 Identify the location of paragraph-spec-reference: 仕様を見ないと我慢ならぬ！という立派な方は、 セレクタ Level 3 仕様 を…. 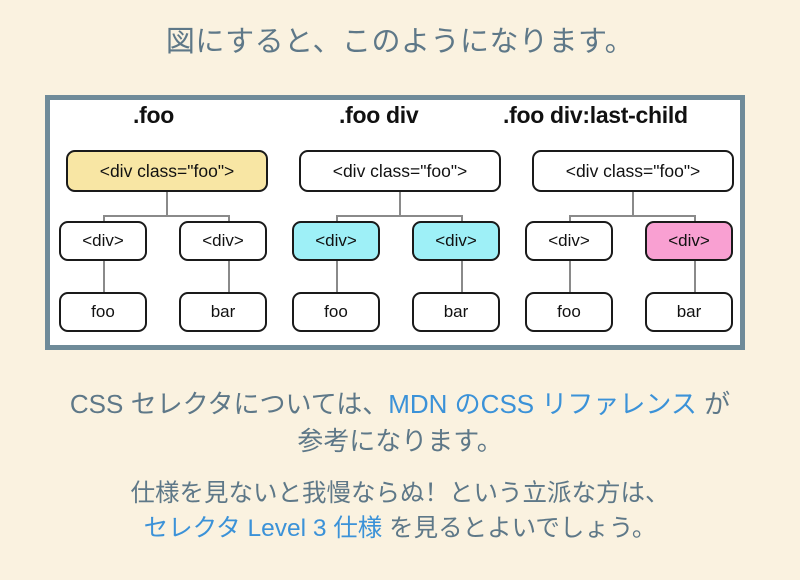
(400, 512).